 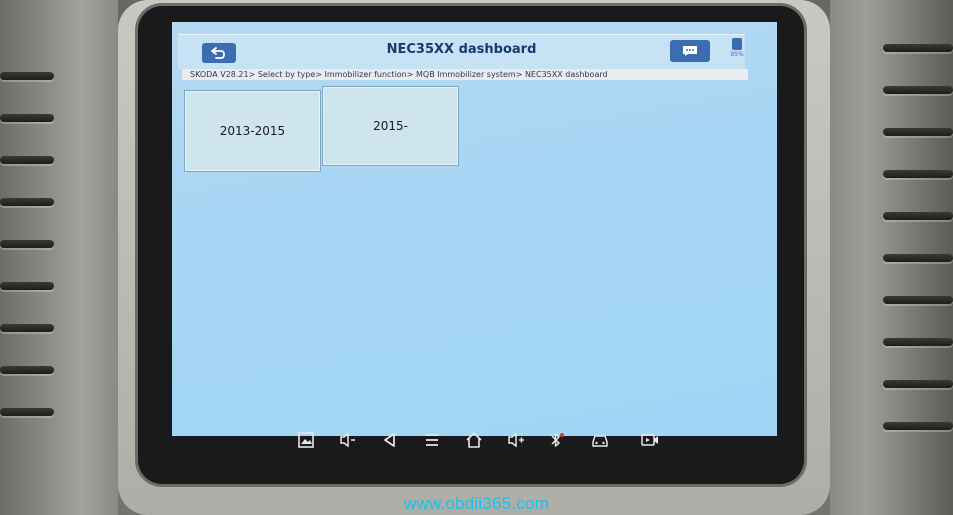 I want to click on volume-up-icon, so click(x=516, y=440).